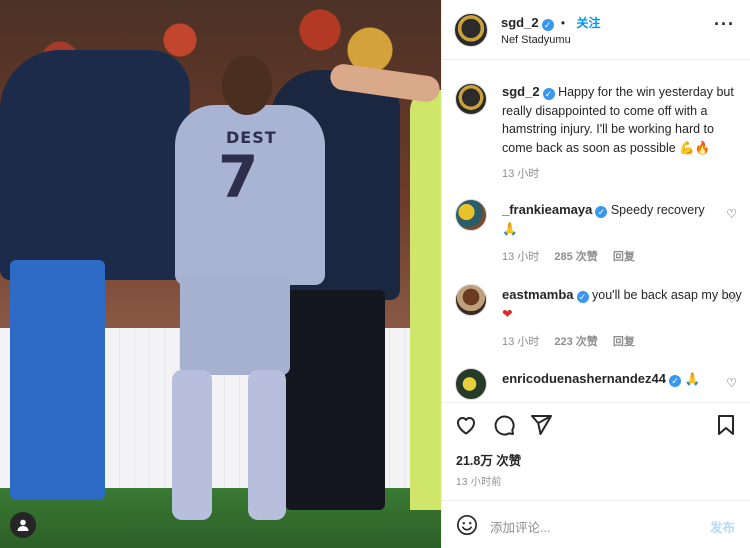 The image size is (750, 548). What do you see at coordinates (521, 174) in the screenshot?
I see `caption-time: 13 小时` at bounding box center [521, 174].